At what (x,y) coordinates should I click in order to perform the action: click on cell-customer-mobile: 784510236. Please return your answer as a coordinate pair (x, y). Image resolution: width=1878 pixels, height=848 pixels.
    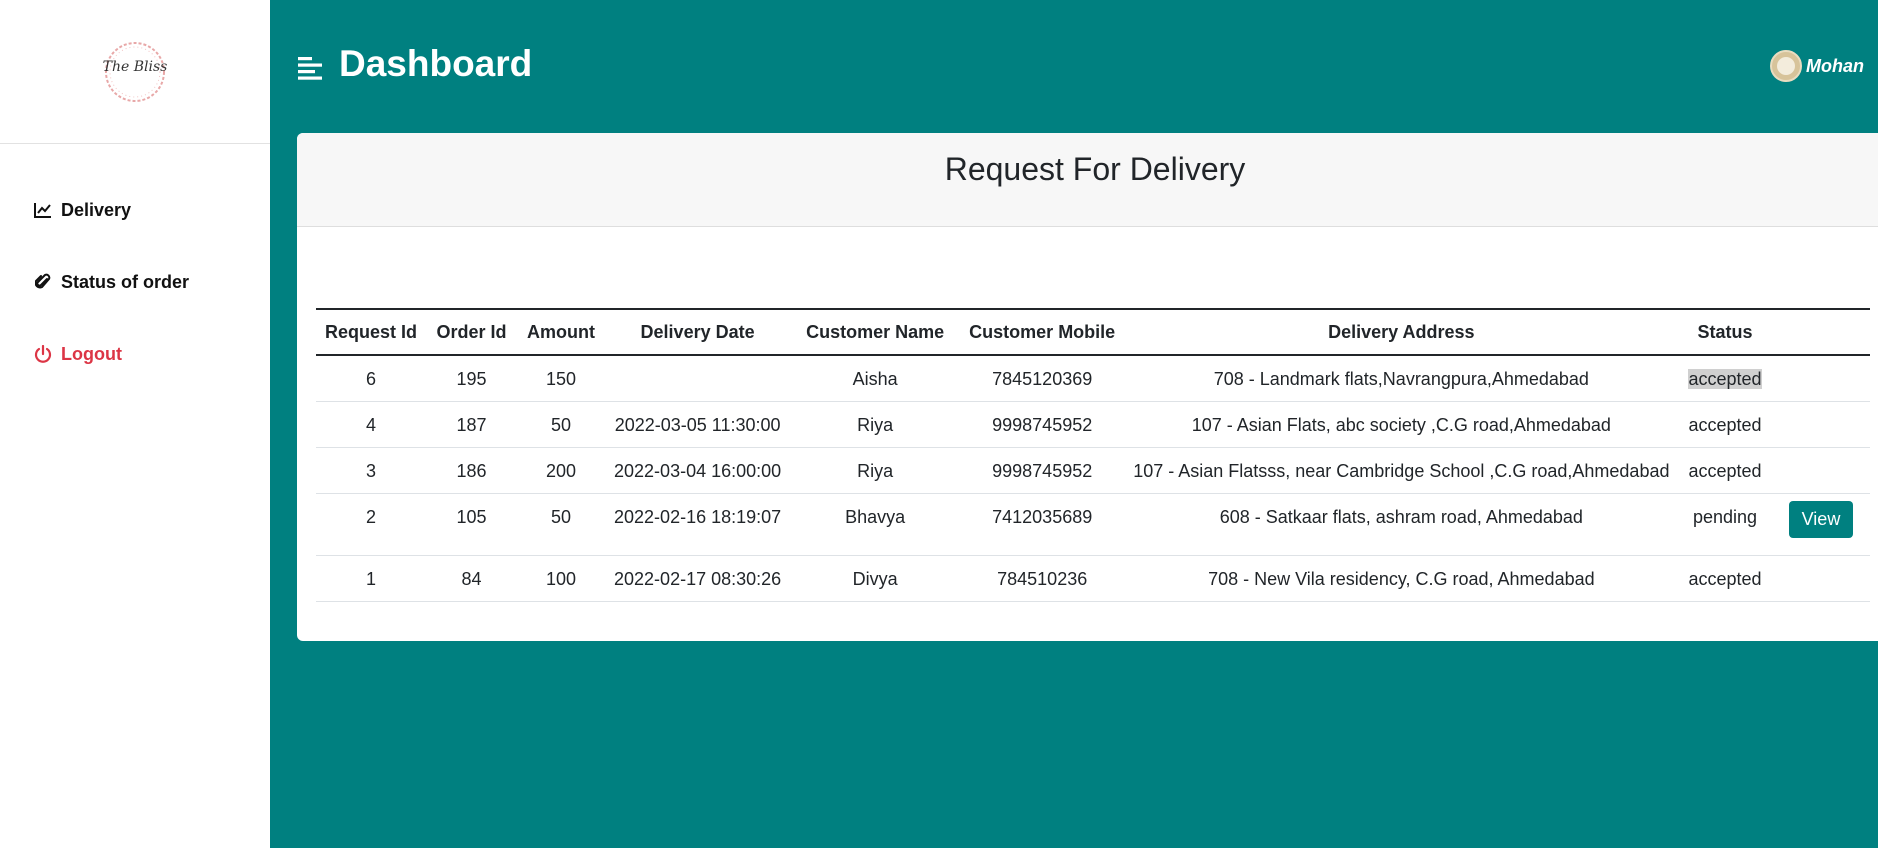
    Looking at the image, I should click on (1042, 578).